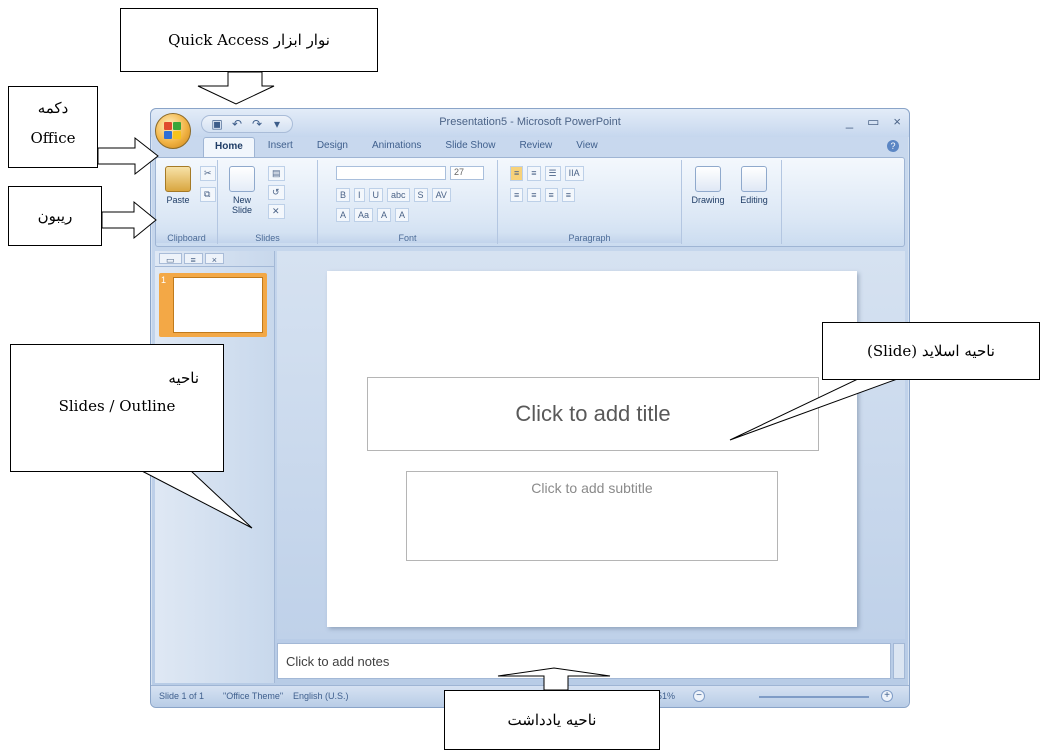 The width and height of the screenshot is (1047, 753). What do you see at coordinates (128, 156) in the screenshot?
I see `office-button-arrow` at bounding box center [128, 156].